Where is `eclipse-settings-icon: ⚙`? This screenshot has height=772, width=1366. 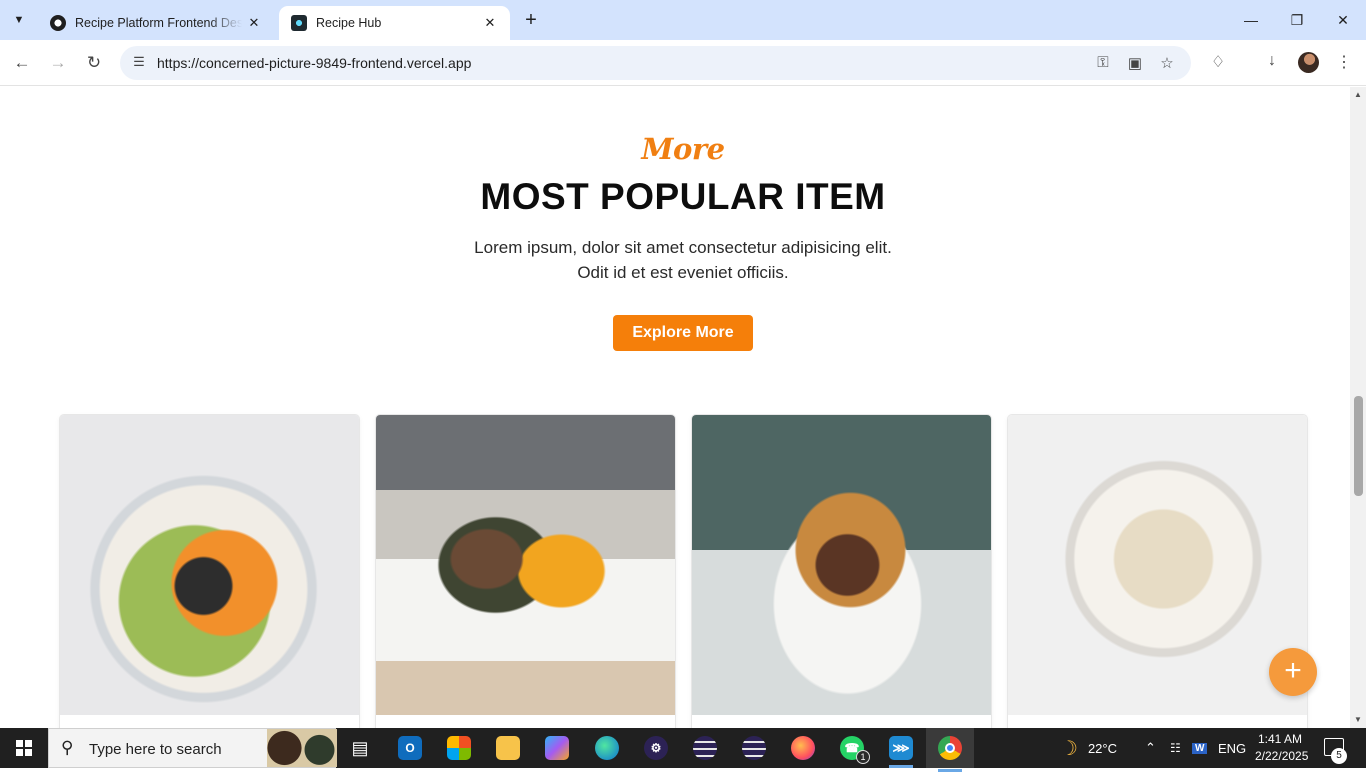 eclipse-settings-icon: ⚙ is located at coordinates (656, 748).